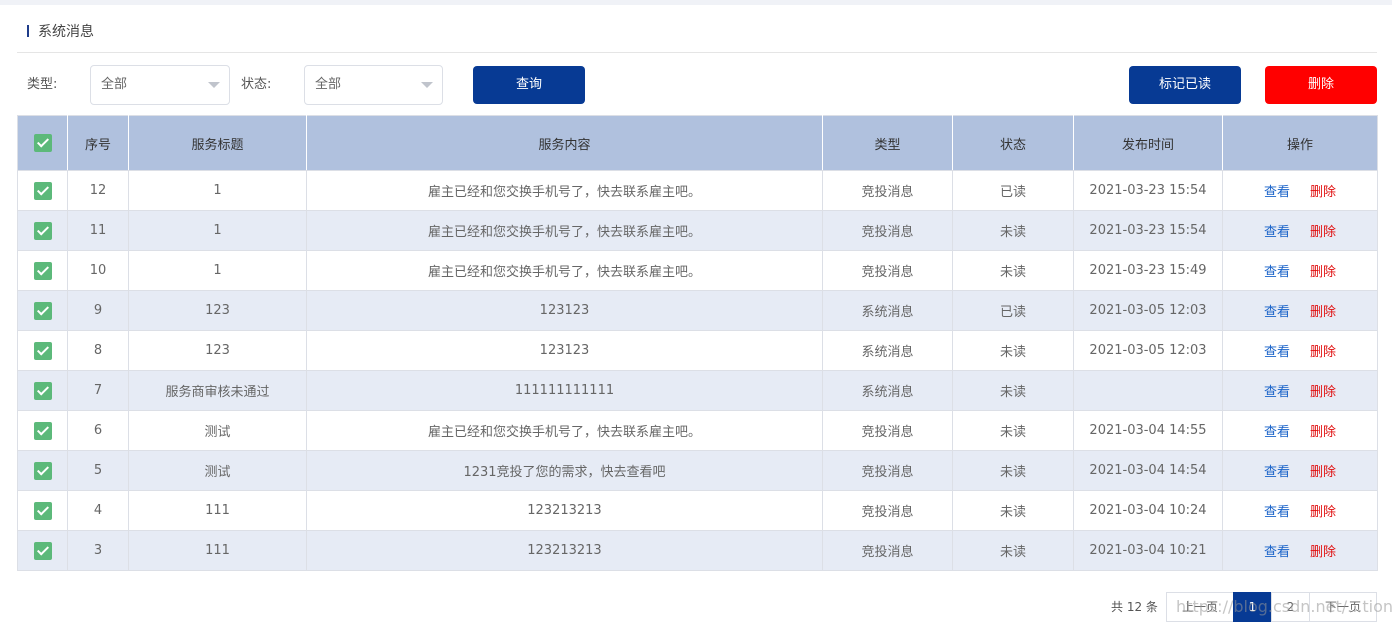  I want to click on mark-read-button: 标记已读, so click(1185, 85).